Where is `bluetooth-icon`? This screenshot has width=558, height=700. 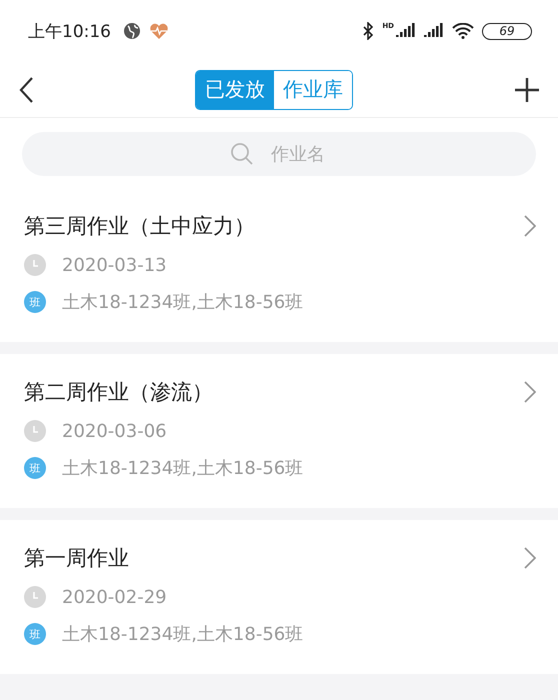 bluetooth-icon is located at coordinates (368, 31).